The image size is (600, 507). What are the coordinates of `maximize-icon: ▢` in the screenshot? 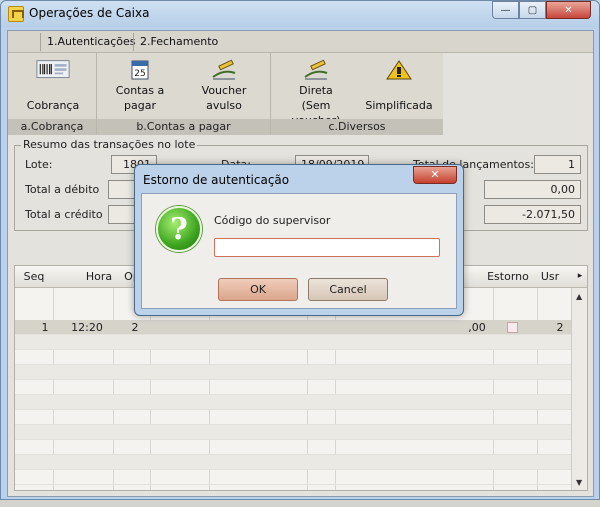 It's located at (532, 10).